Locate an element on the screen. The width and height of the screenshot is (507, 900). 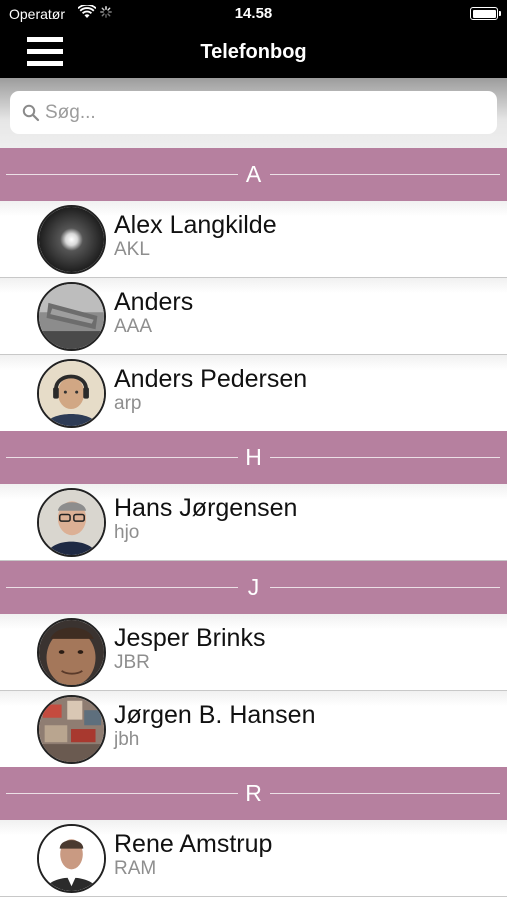
section-header-a: A is located at coordinates (253, 174).